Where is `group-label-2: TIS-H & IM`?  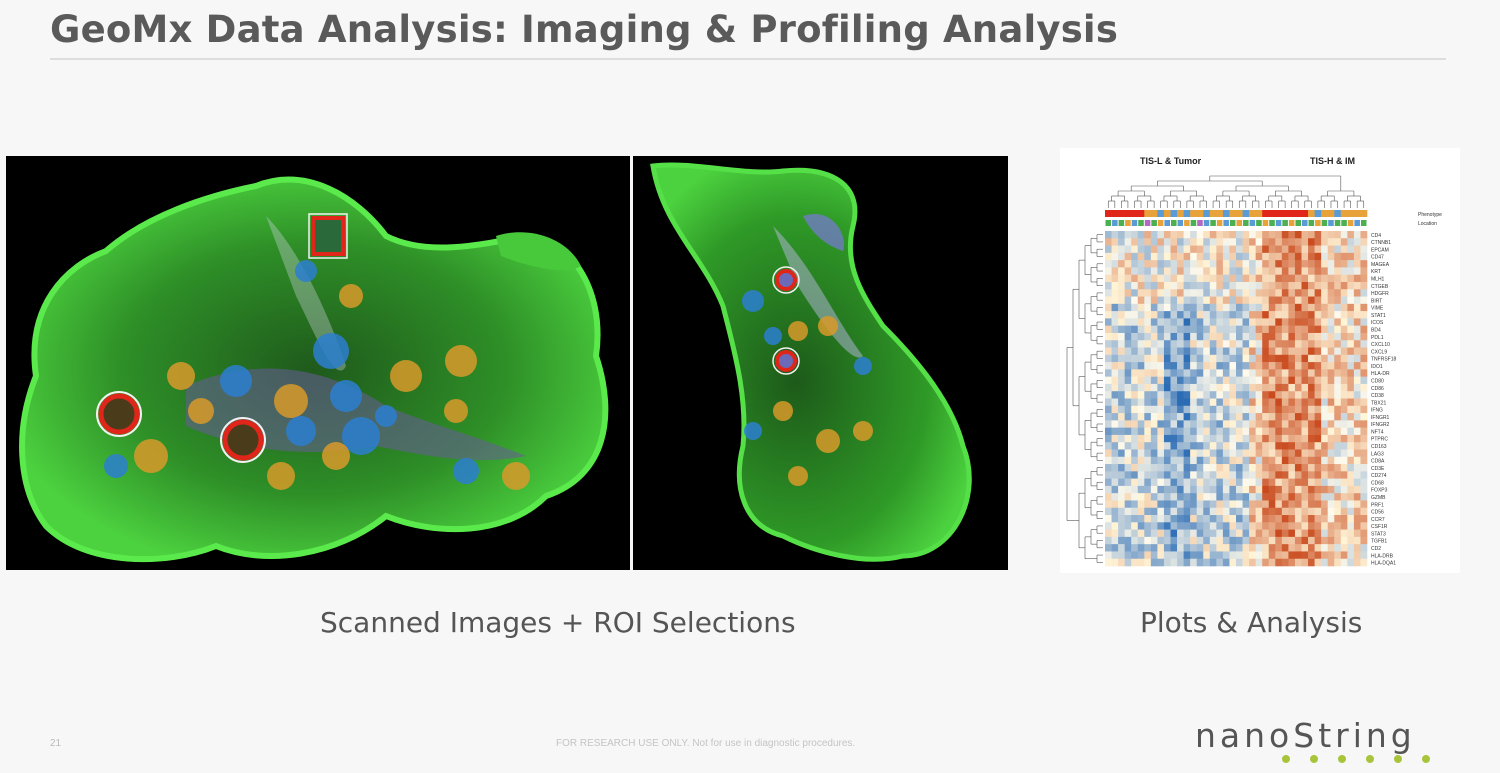
group-label-2: TIS-H & IM is located at coordinates (1332, 161).